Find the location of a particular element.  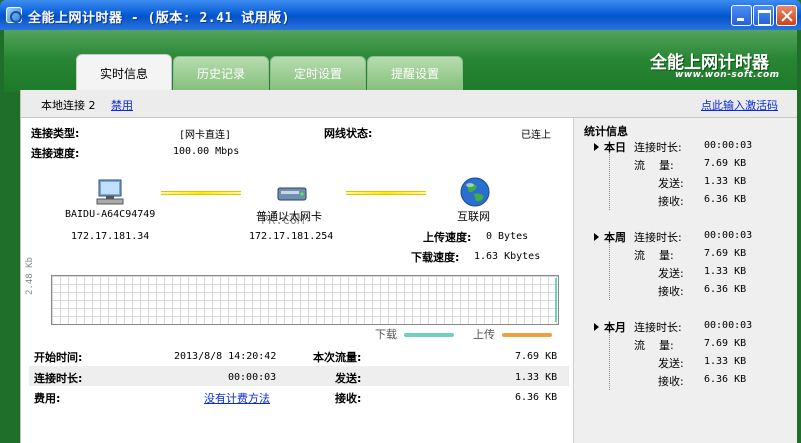

week-group-label: 本周 is located at coordinates (615, 237).